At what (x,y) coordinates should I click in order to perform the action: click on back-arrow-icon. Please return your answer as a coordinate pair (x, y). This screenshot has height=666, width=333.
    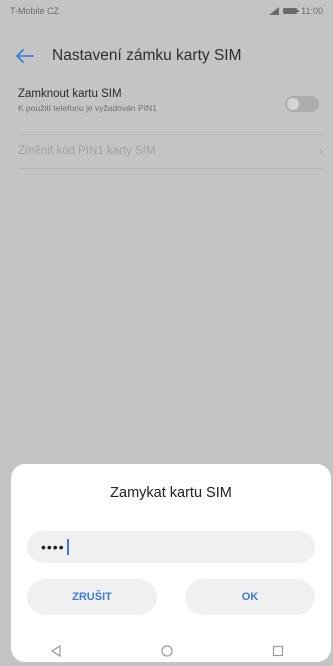
    Looking at the image, I should click on (25, 56).